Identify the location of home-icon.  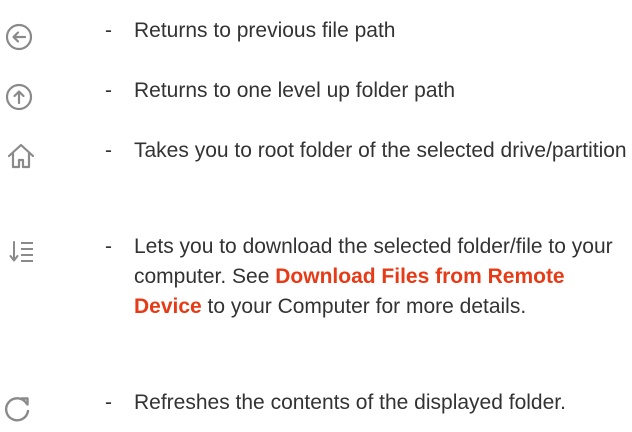
(21, 156).